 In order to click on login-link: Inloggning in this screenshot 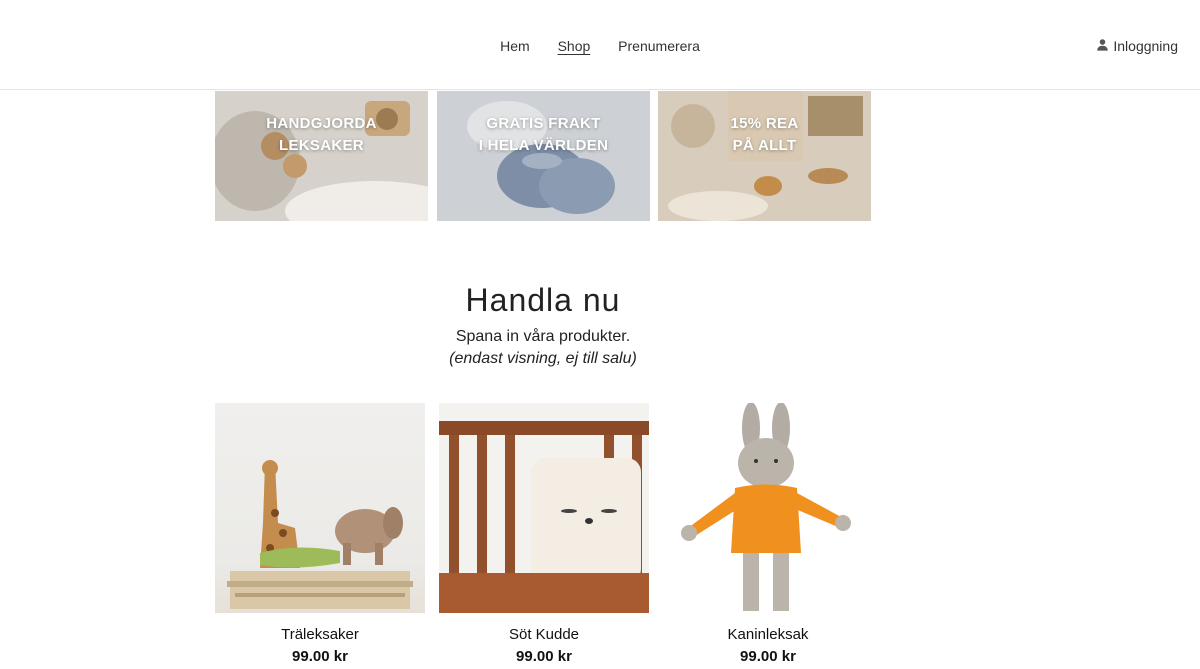, I will do `click(1137, 46)`.